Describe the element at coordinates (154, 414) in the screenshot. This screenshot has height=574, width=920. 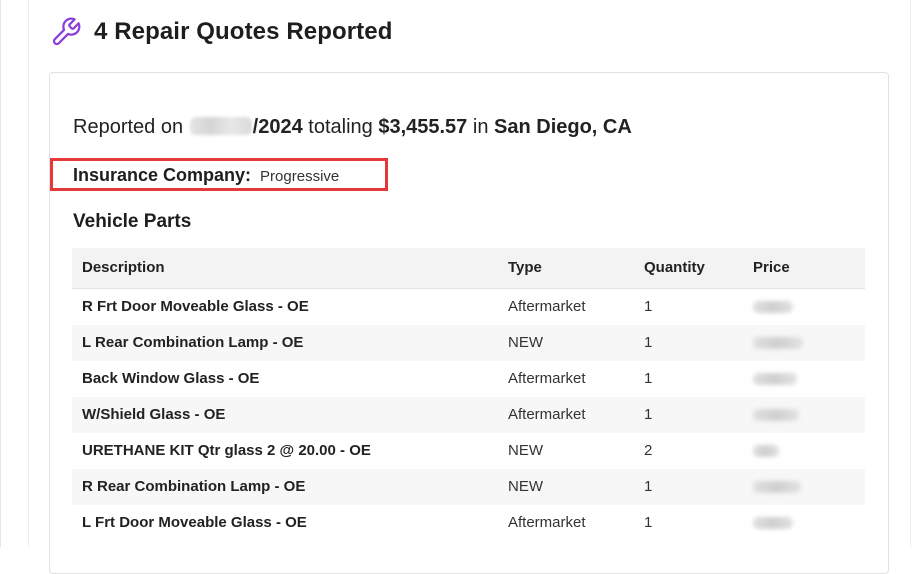
I see `part-description: W/Shield Glass - OE` at that location.